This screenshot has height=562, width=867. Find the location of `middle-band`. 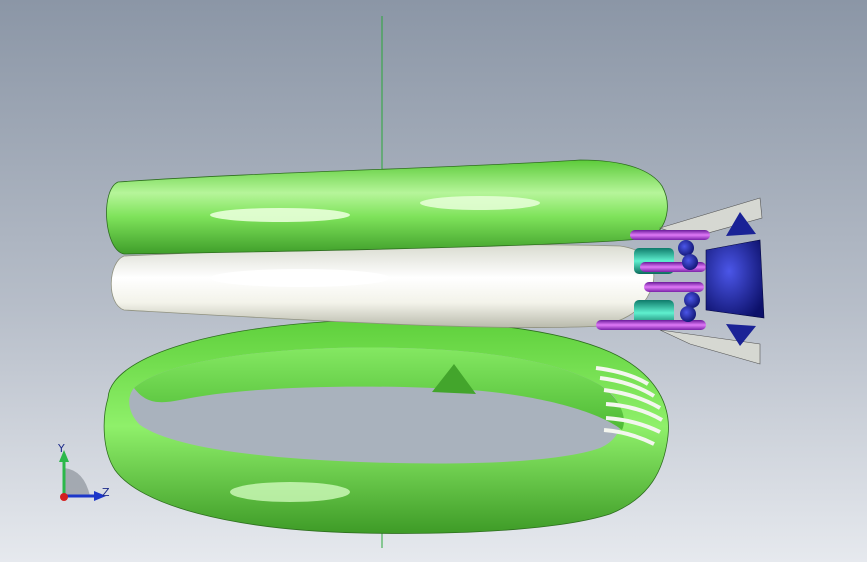

middle-band is located at coordinates (382, 286).